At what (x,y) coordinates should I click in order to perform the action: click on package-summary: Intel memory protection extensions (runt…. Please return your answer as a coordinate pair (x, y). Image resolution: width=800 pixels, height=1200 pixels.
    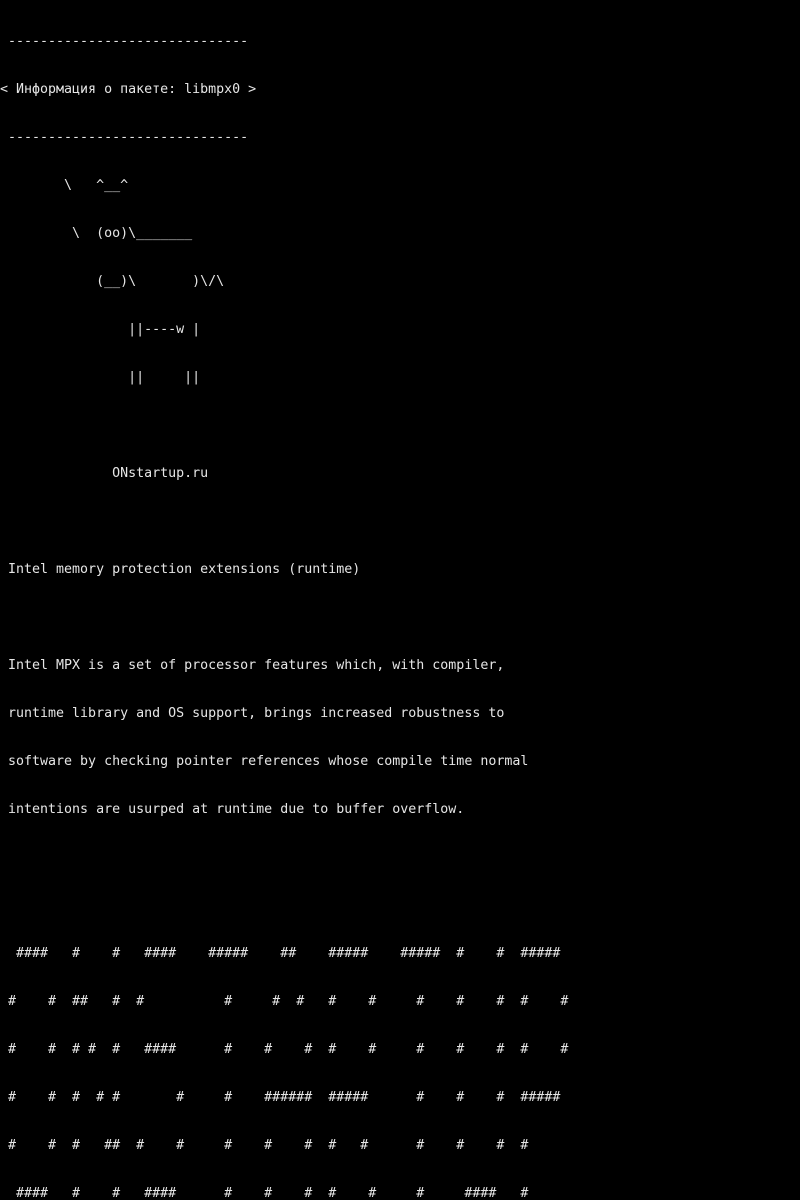
    Looking at the image, I should click on (180, 569).